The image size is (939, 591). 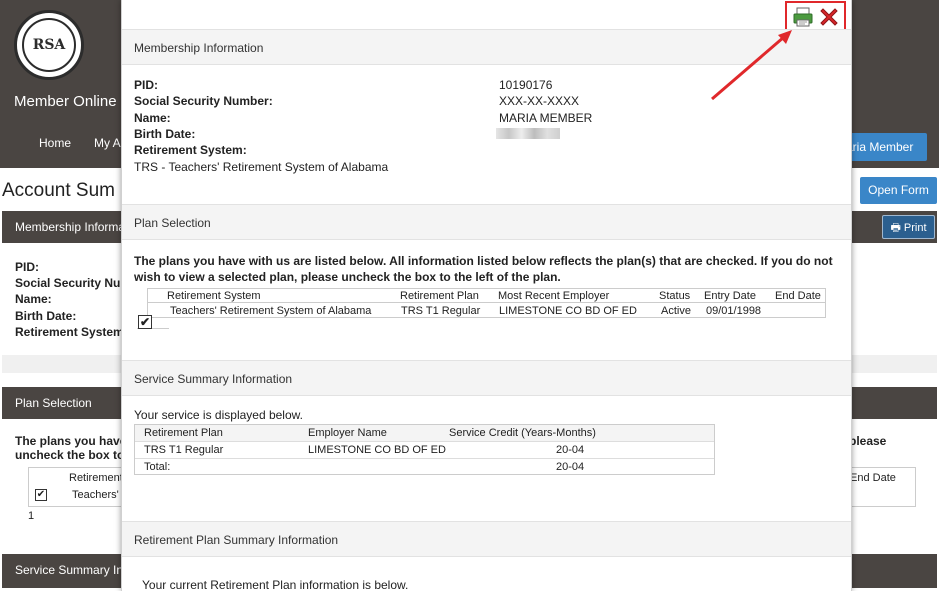 What do you see at coordinates (190, 150) in the screenshot?
I see `retirement-system-label: Retirement System:` at bounding box center [190, 150].